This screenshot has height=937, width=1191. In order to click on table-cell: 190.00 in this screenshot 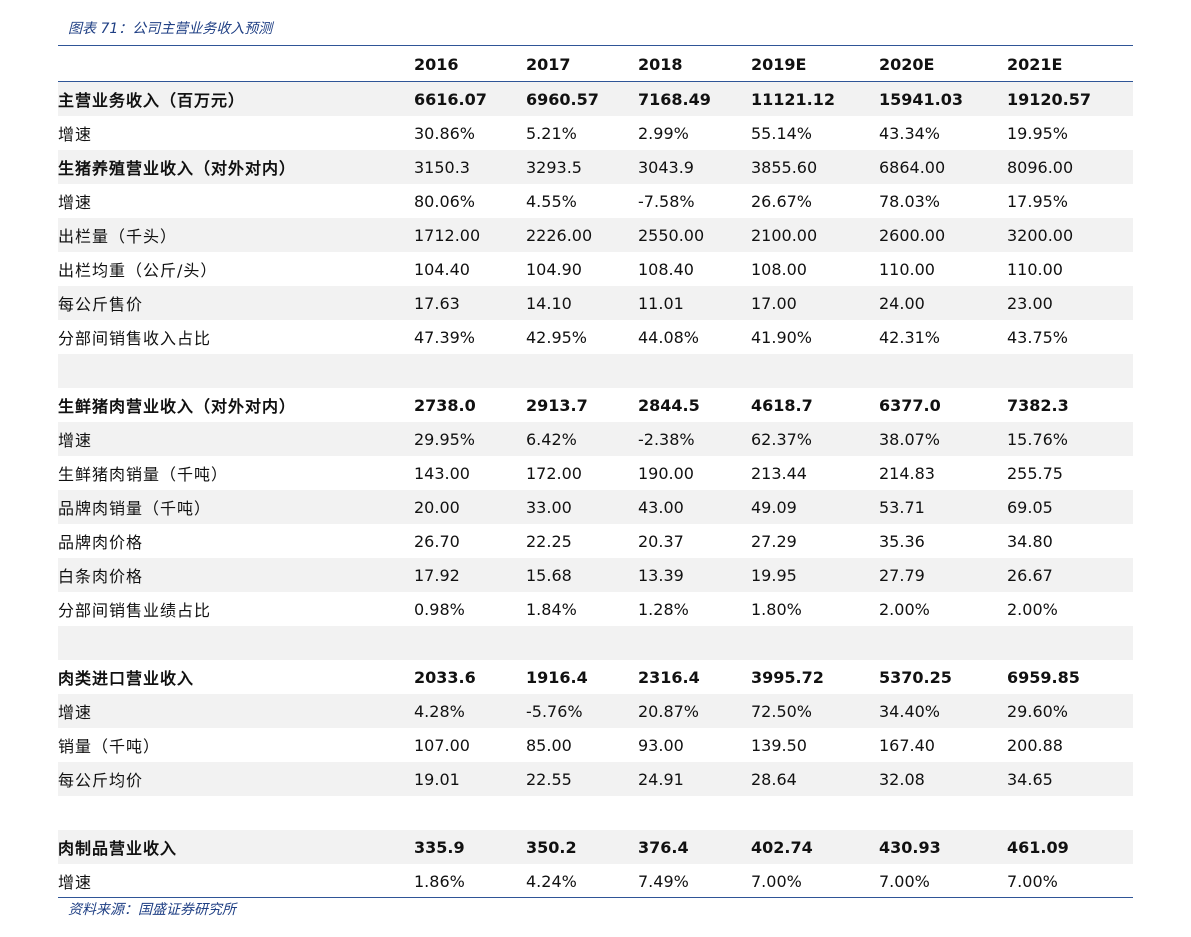, I will do `click(666, 473)`.